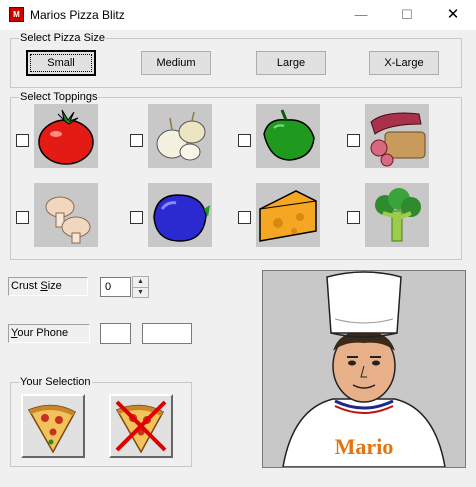 The image size is (476, 487). Describe the element at coordinates (244, 217) in the screenshot. I see `cheese-checkbox` at that location.